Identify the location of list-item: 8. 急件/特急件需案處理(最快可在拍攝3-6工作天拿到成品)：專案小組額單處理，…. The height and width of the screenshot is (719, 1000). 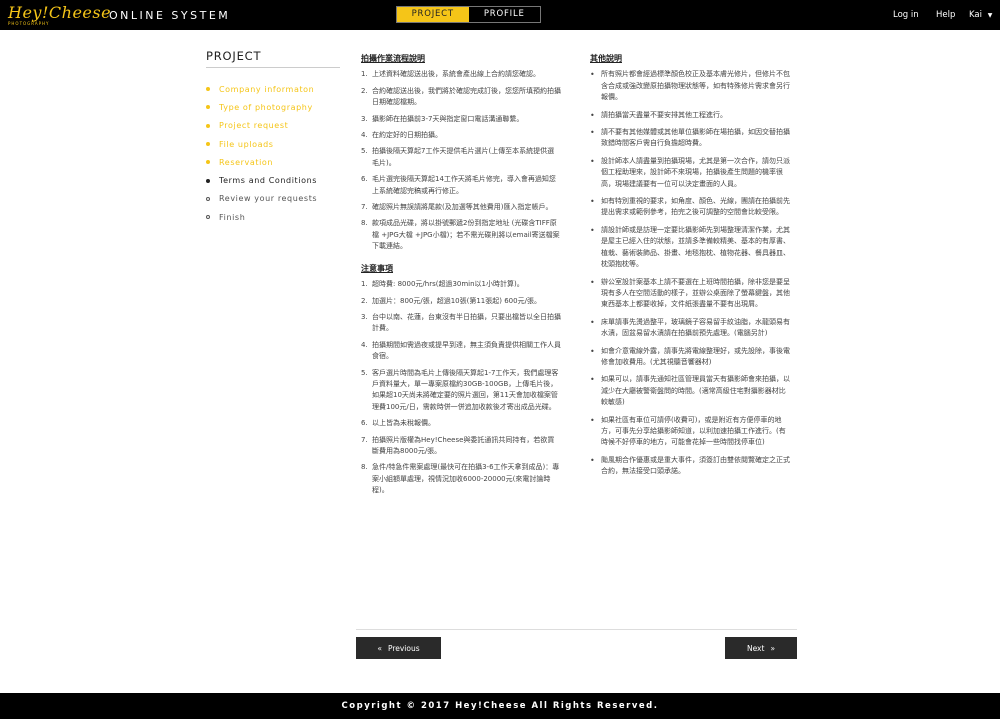
(460, 479).